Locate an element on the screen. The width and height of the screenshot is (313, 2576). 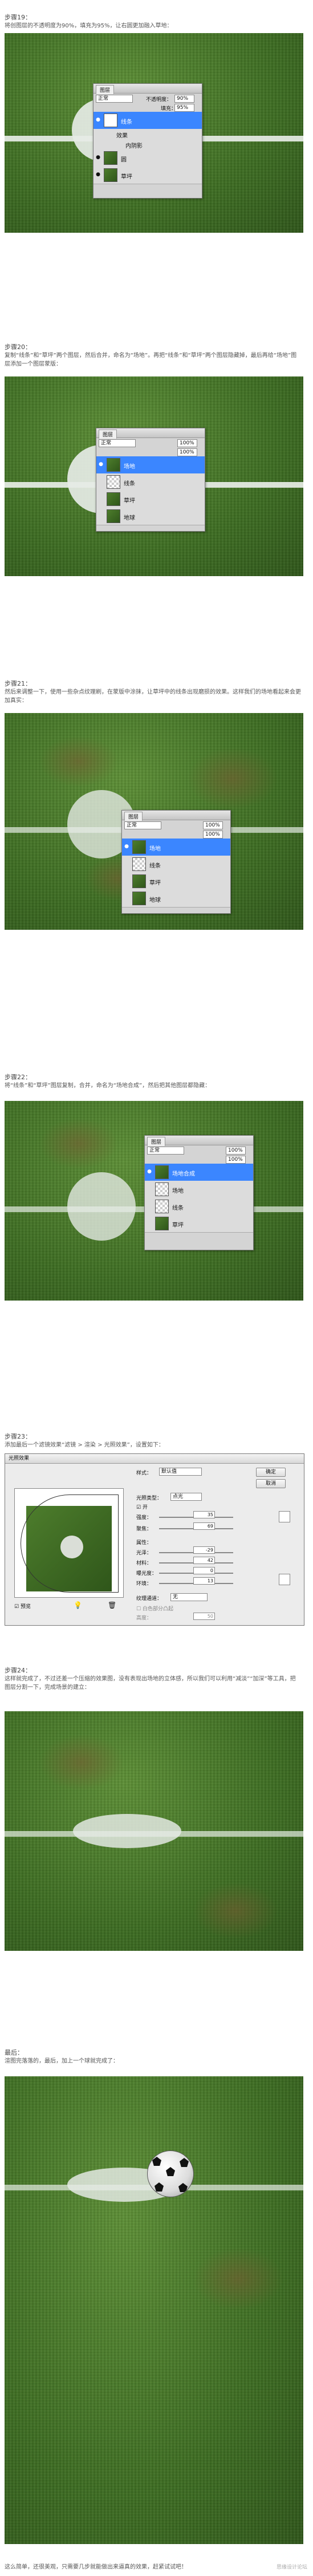
layer-row: ● 草坪 is located at coordinates (148, 175).